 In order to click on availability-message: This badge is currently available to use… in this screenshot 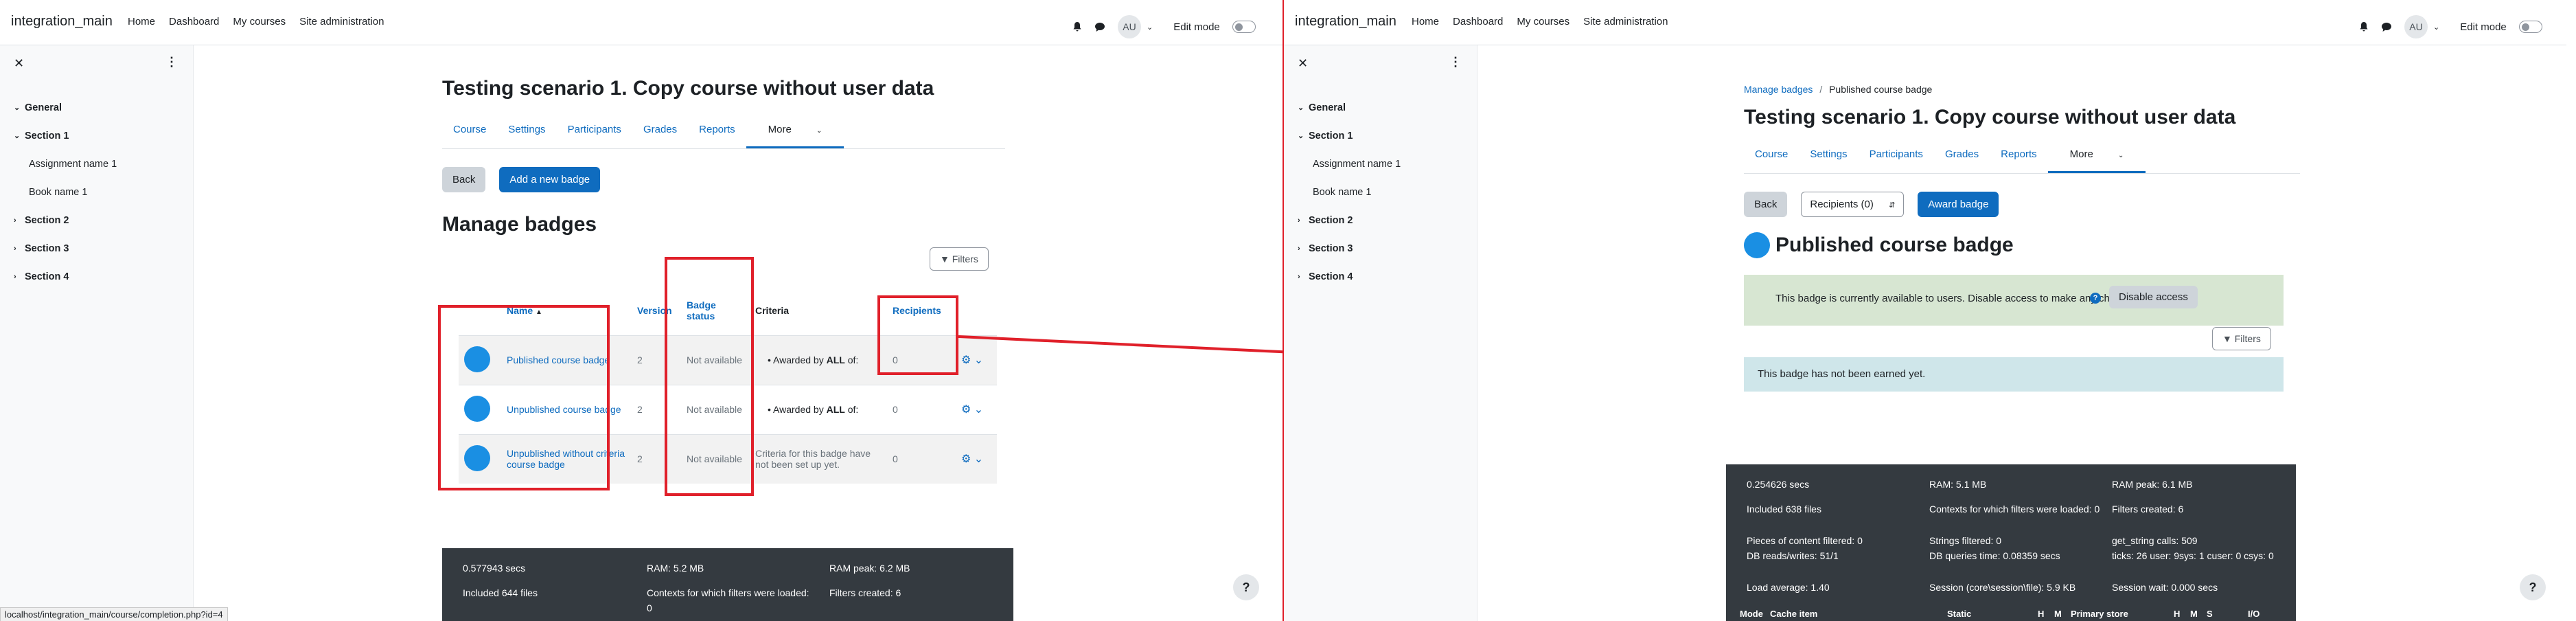, I will do `click(1958, 298)`.